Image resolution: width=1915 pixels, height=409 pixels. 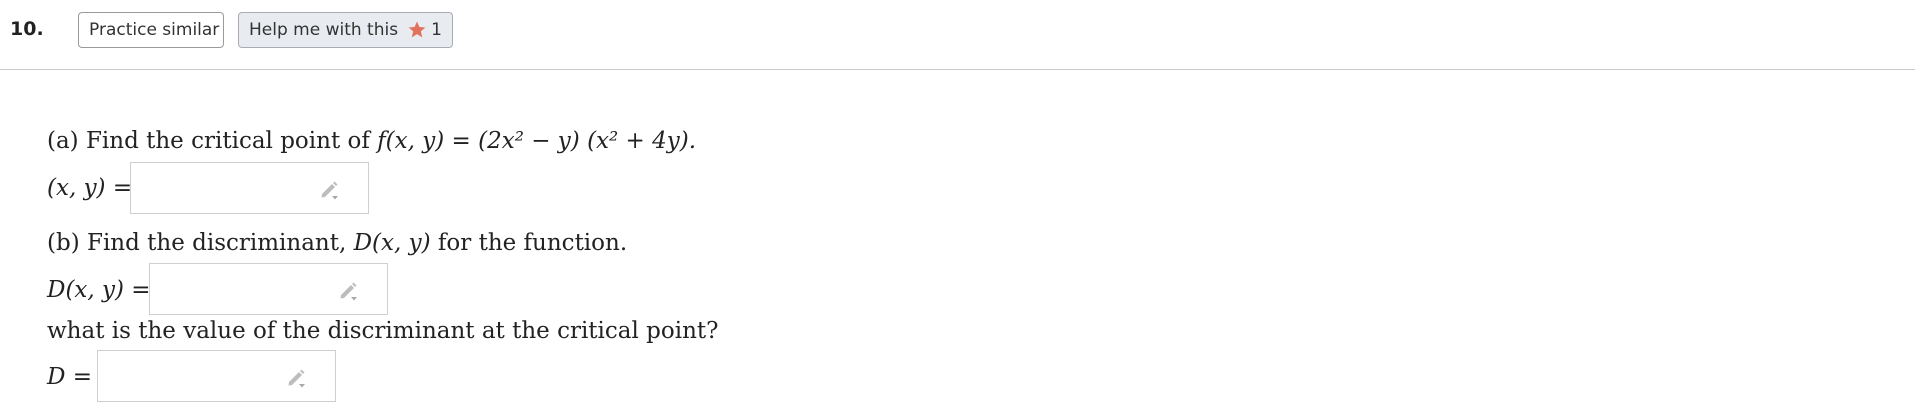 What do you see at coordinates (70, 377) in the screenshot?
I see `discriminant-value-label: D =` at bounding box center [70, 377].